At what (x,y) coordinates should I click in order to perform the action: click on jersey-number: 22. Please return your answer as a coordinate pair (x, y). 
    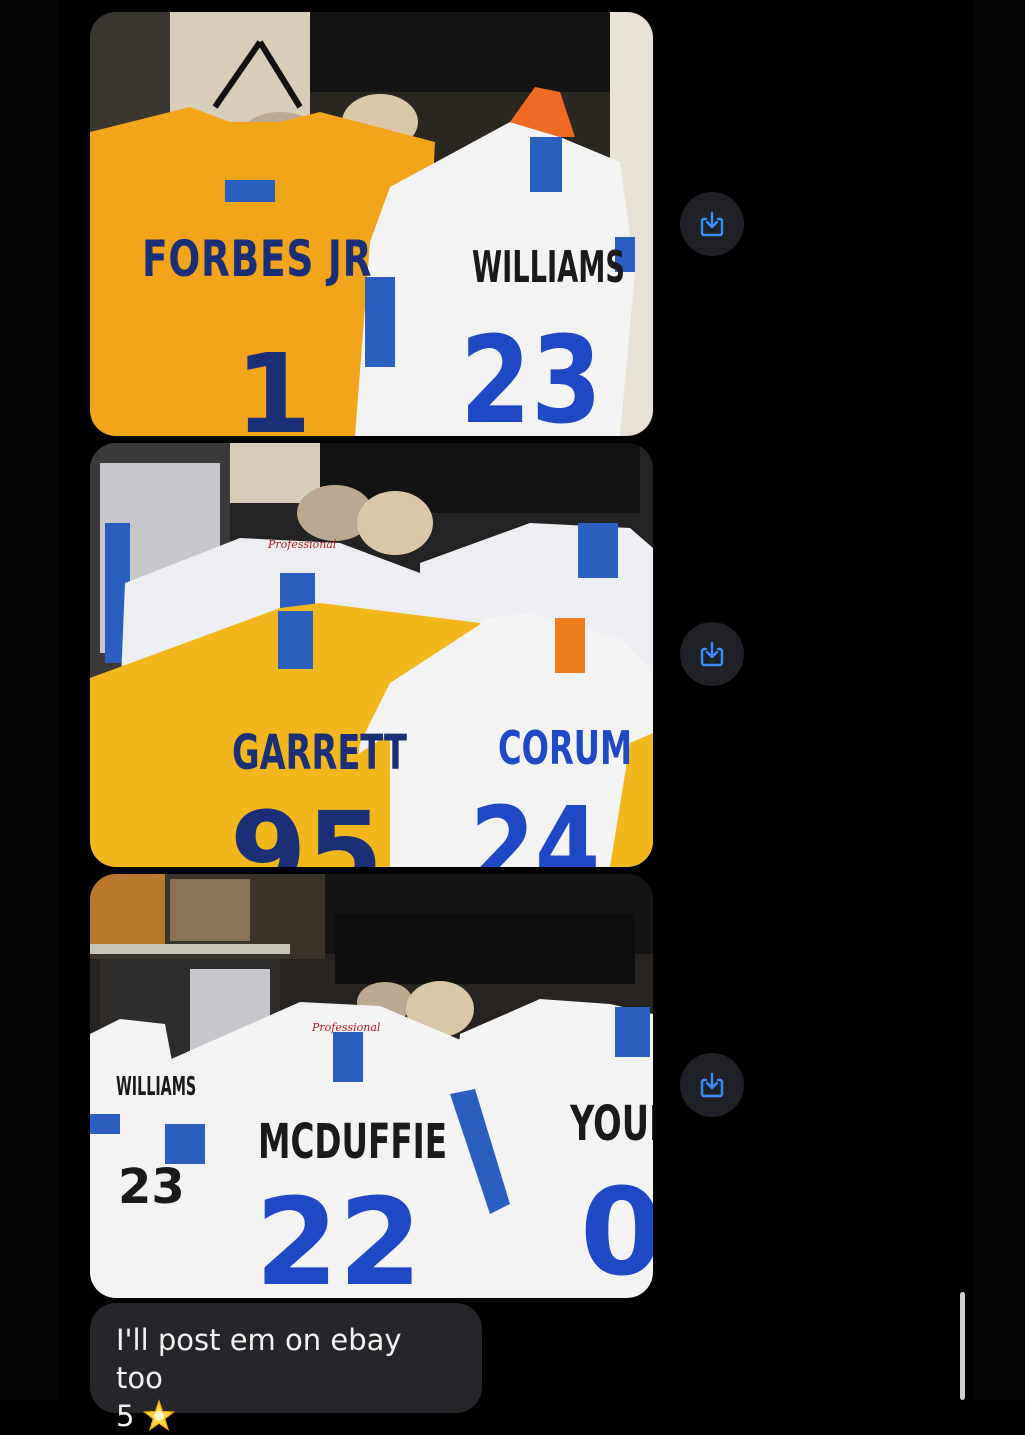
    Looking at the image, I should click on (338, 1236).